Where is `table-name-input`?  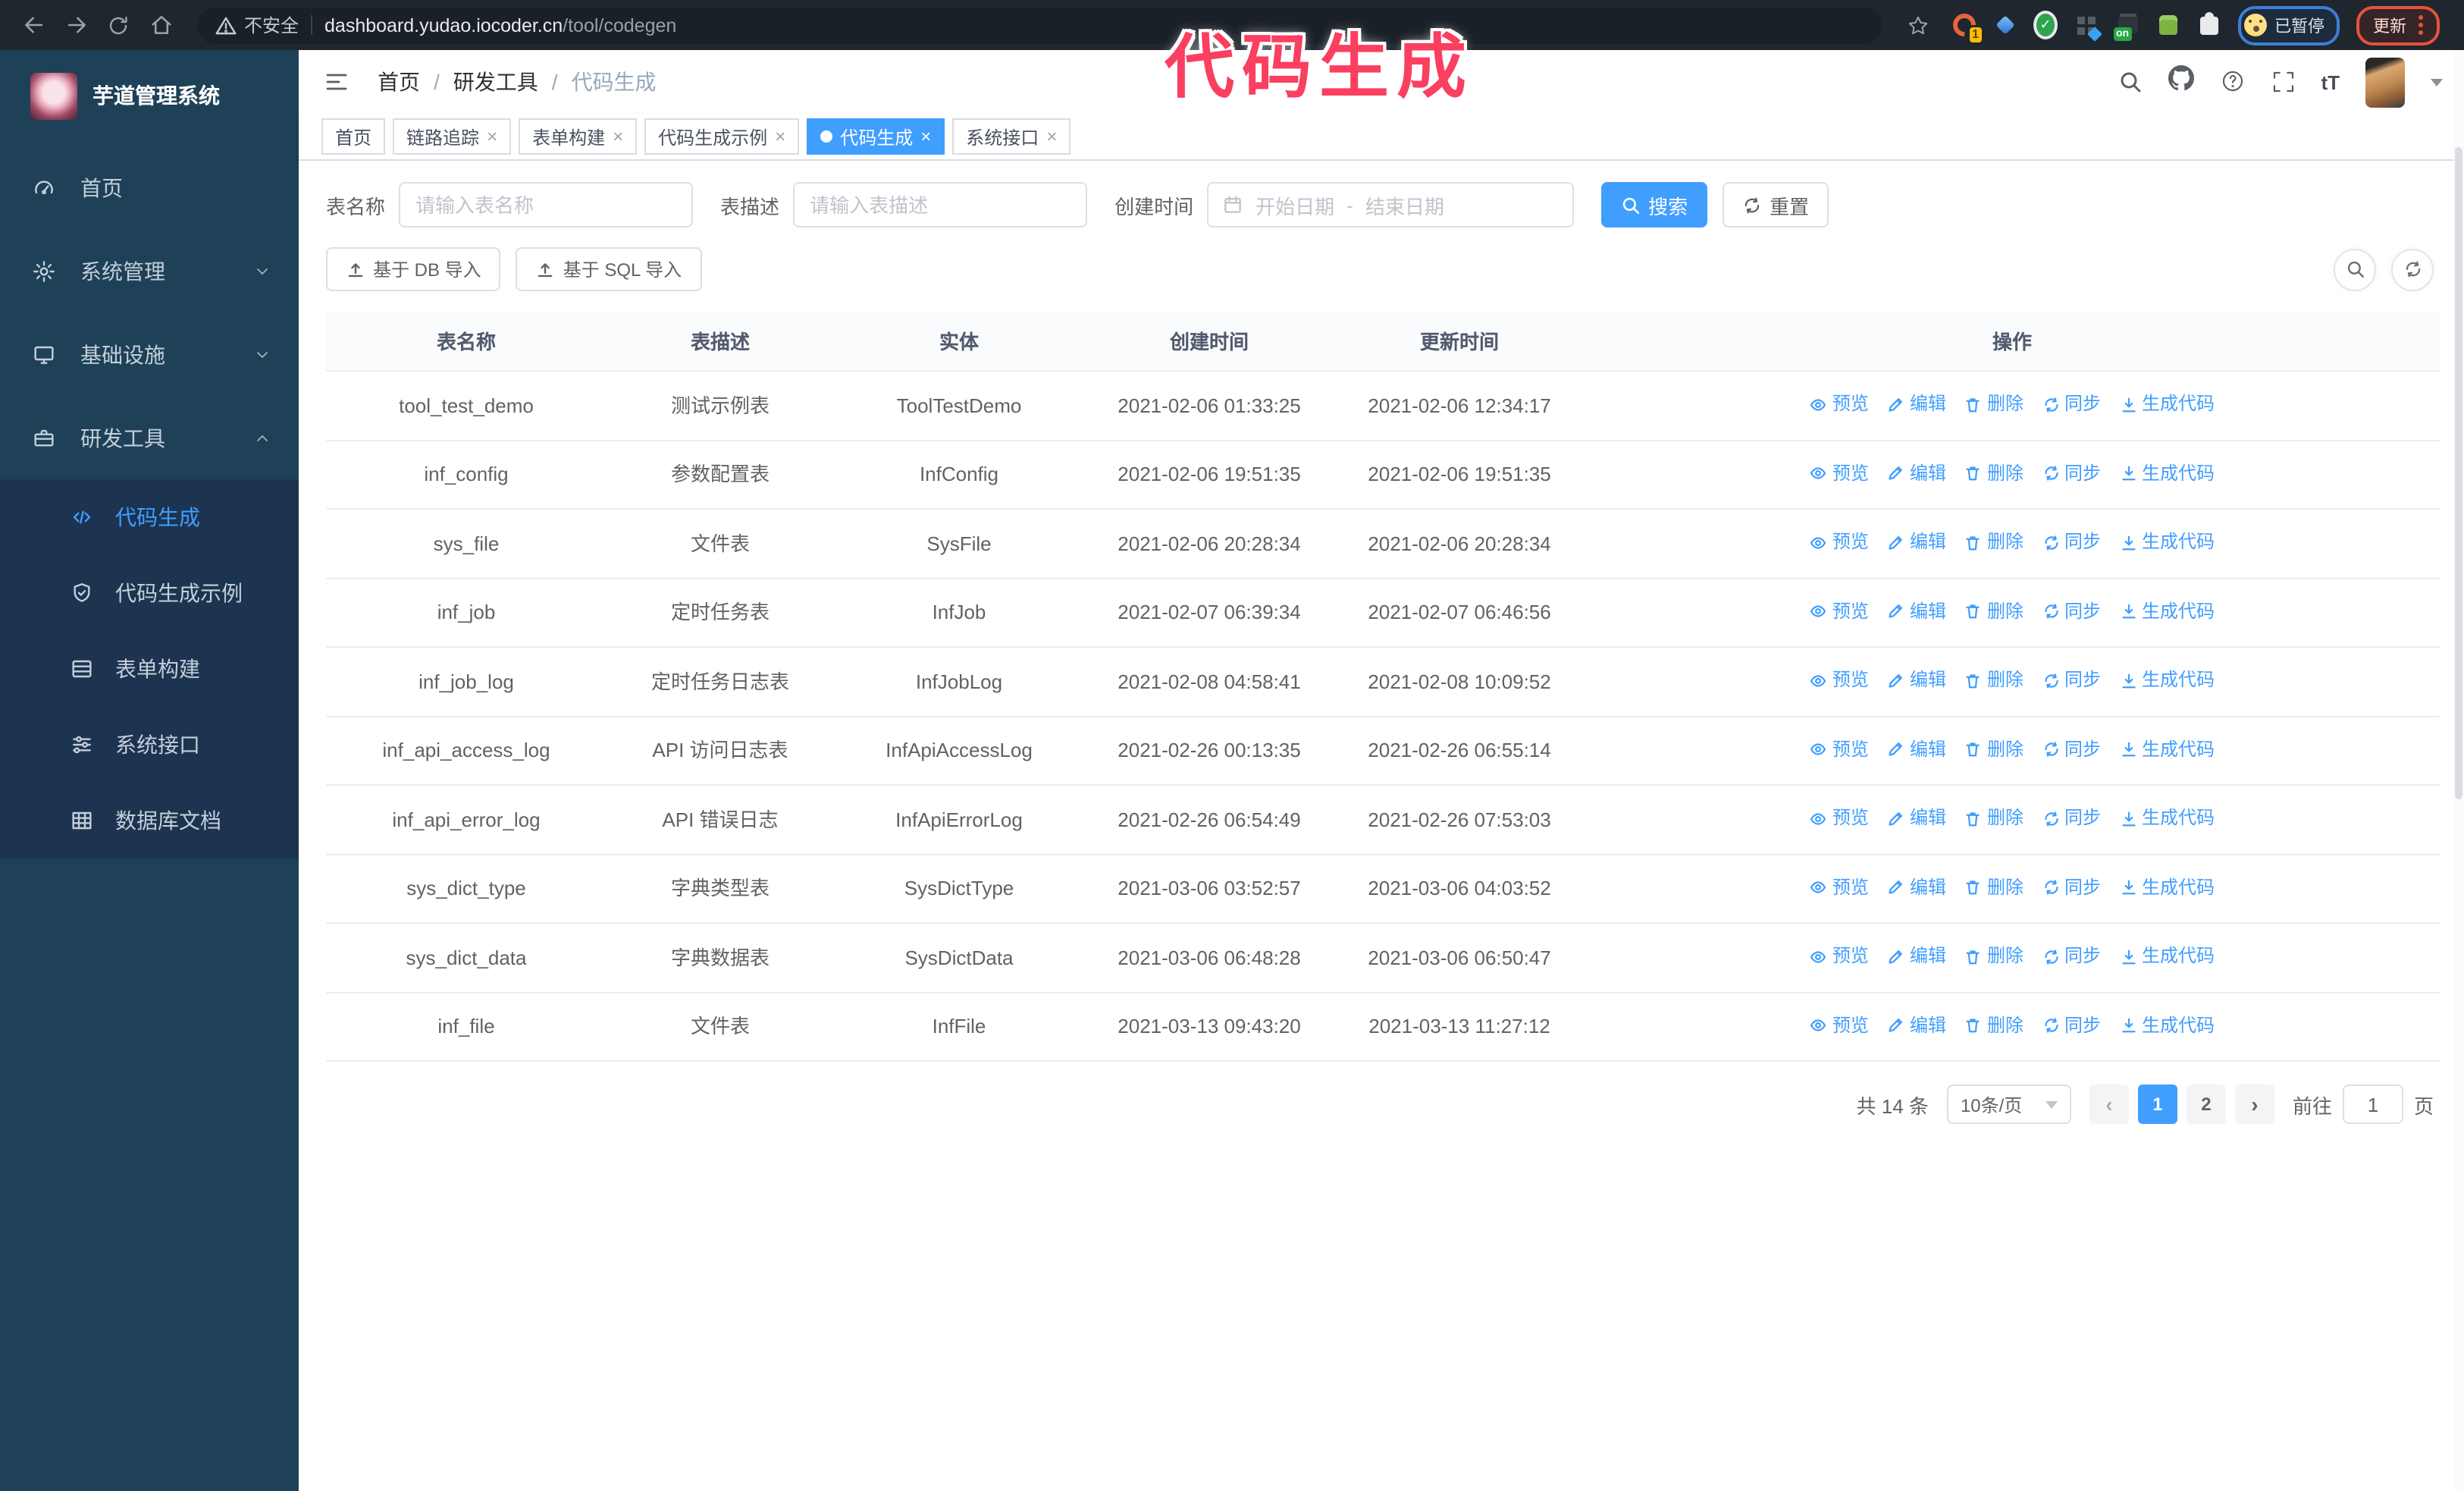 table-name-input is located at coordinates (546, 205).